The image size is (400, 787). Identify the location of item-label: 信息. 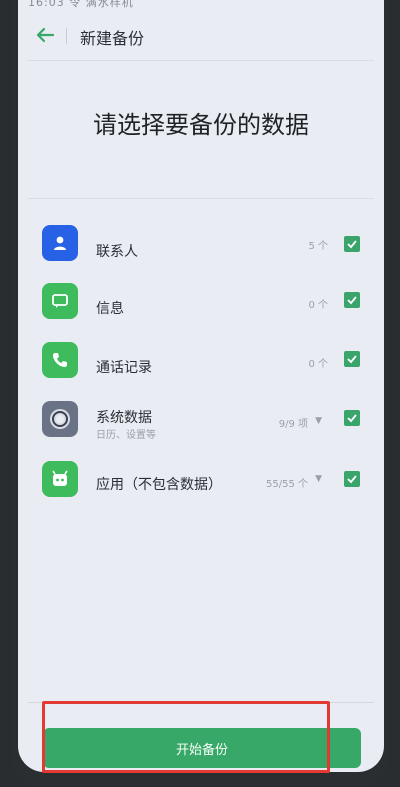
(110, 309).